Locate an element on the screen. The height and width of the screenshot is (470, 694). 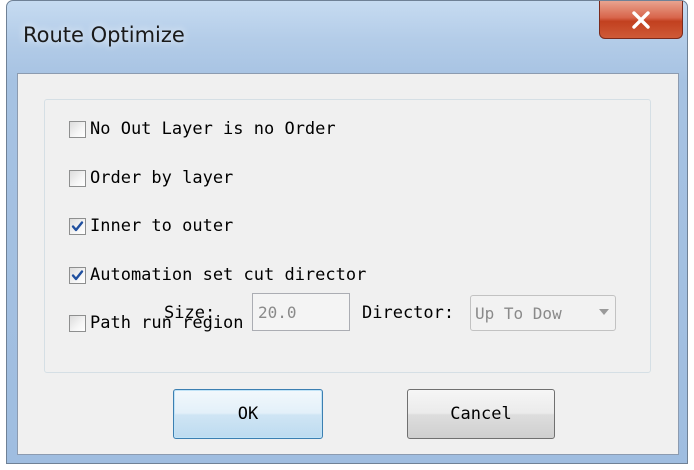
option-order-by-layer: Order by layer is located at coordinates (151, 178).